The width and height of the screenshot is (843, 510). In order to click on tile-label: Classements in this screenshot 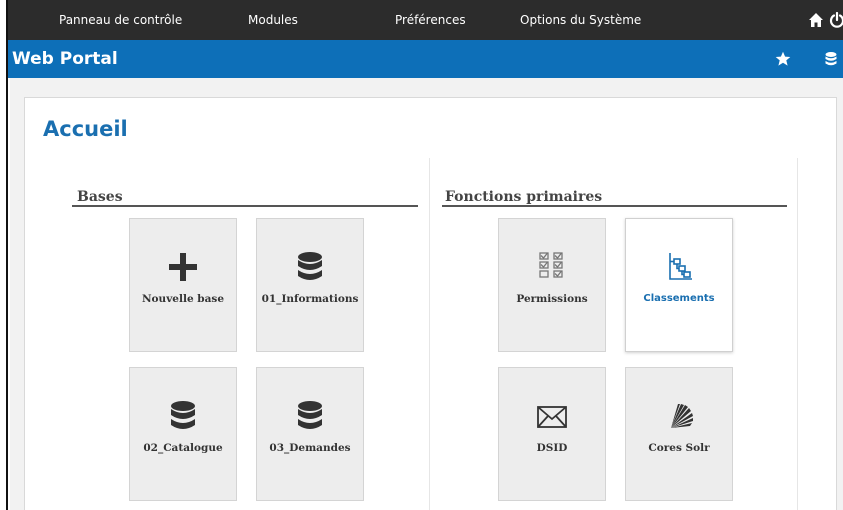, I will do `click(679, 298)`.